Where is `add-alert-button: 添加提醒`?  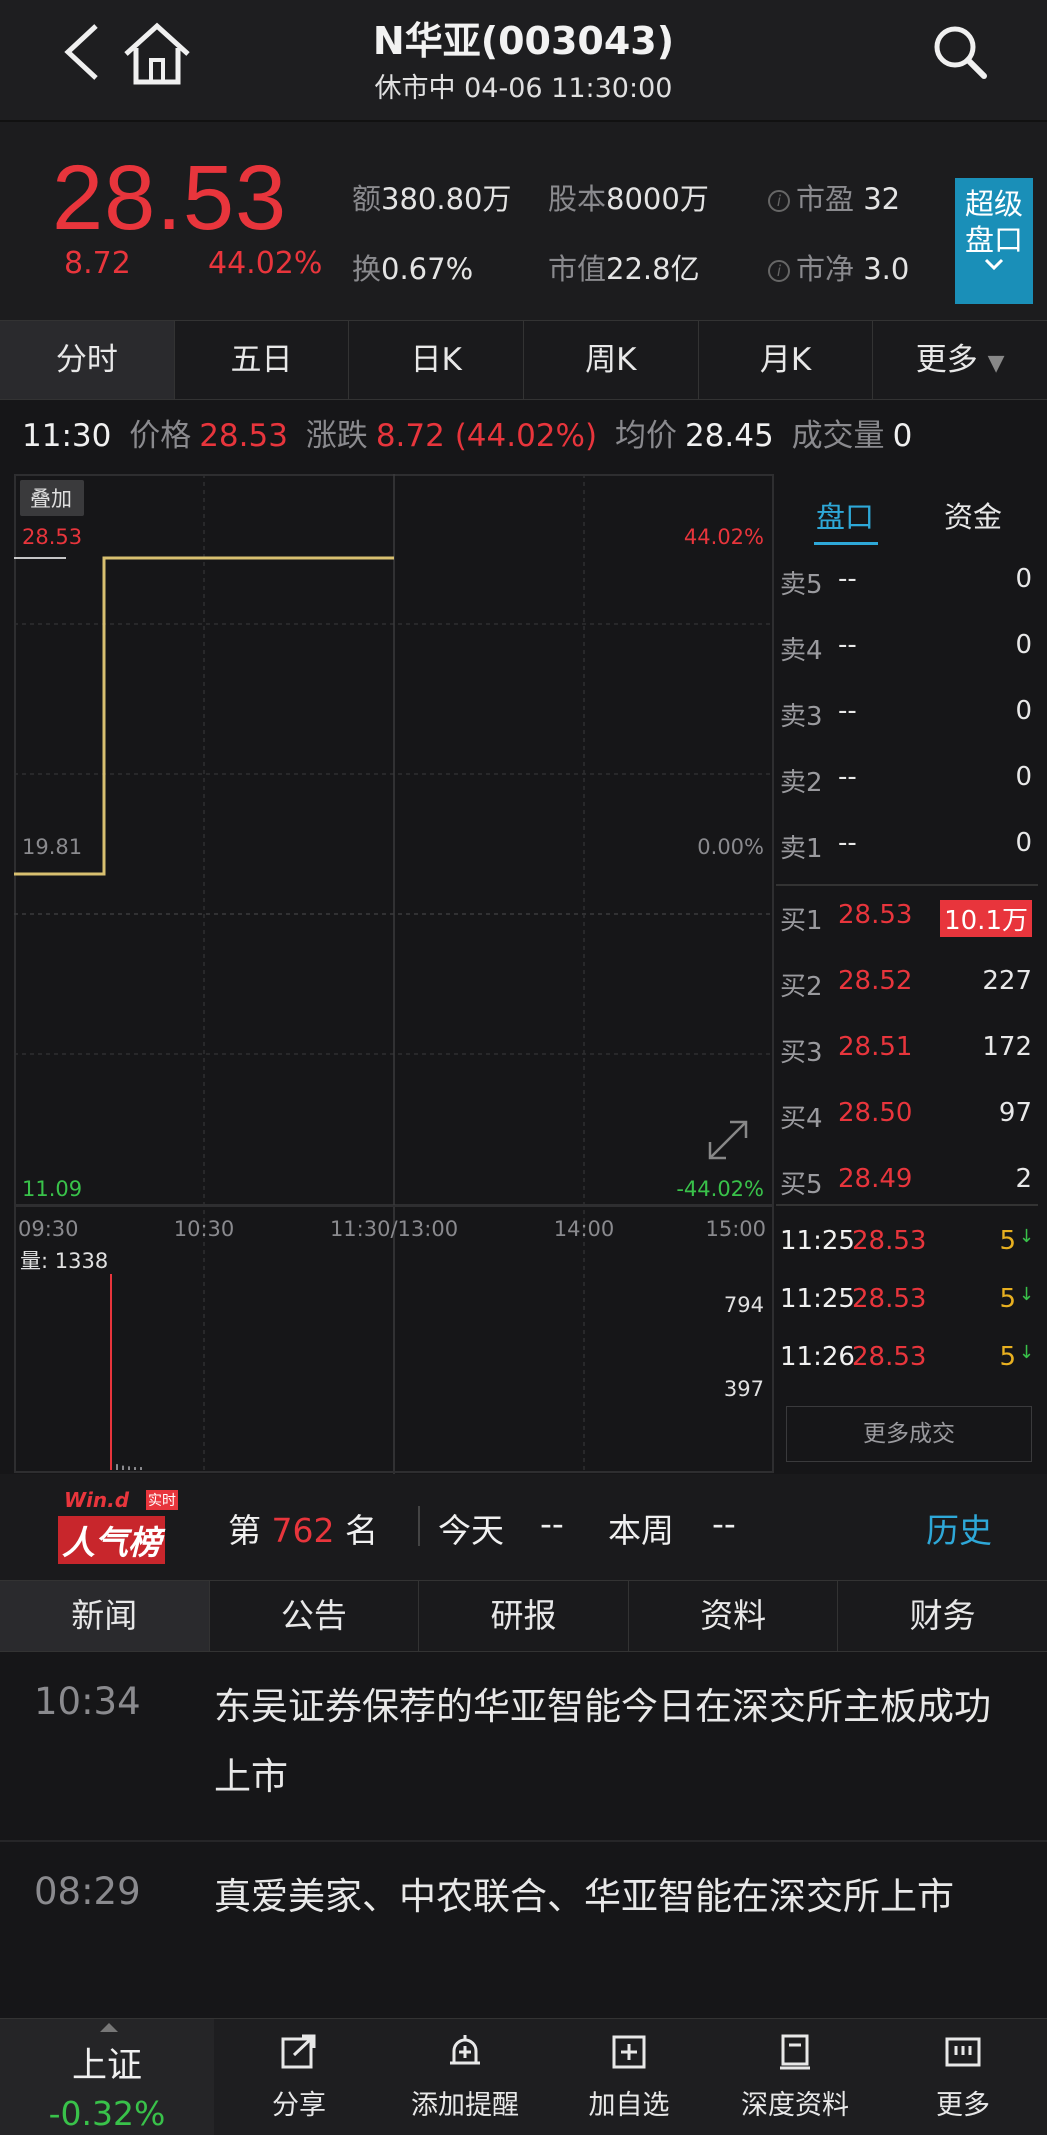
add-alert-button: 添加提醒 is located at coordinates (465, 2077).